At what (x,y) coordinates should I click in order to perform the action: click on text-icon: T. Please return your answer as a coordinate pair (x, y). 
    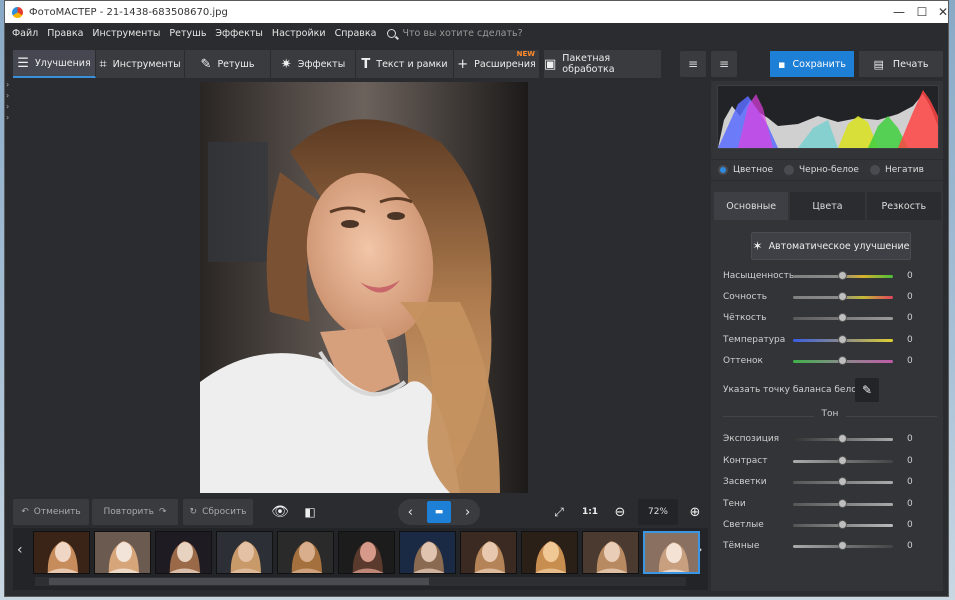
    Looking at the image, I should click on (366, 64).